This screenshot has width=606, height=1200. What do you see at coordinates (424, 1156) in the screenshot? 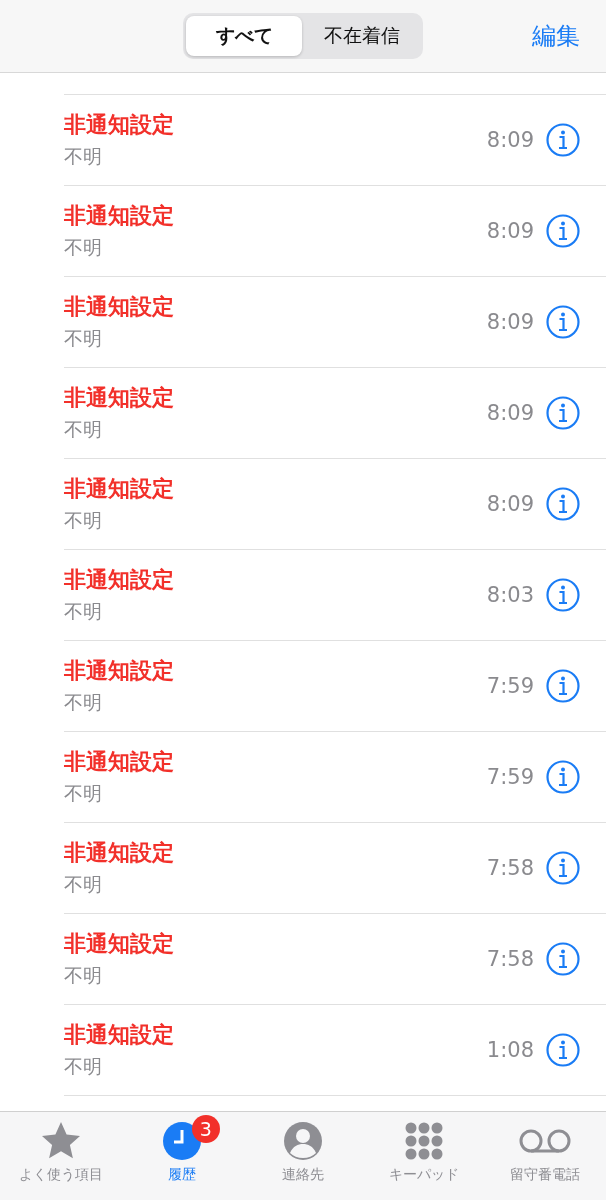
I see `tab-bar-item: キーパッド` at bounding box center [424, 1156].